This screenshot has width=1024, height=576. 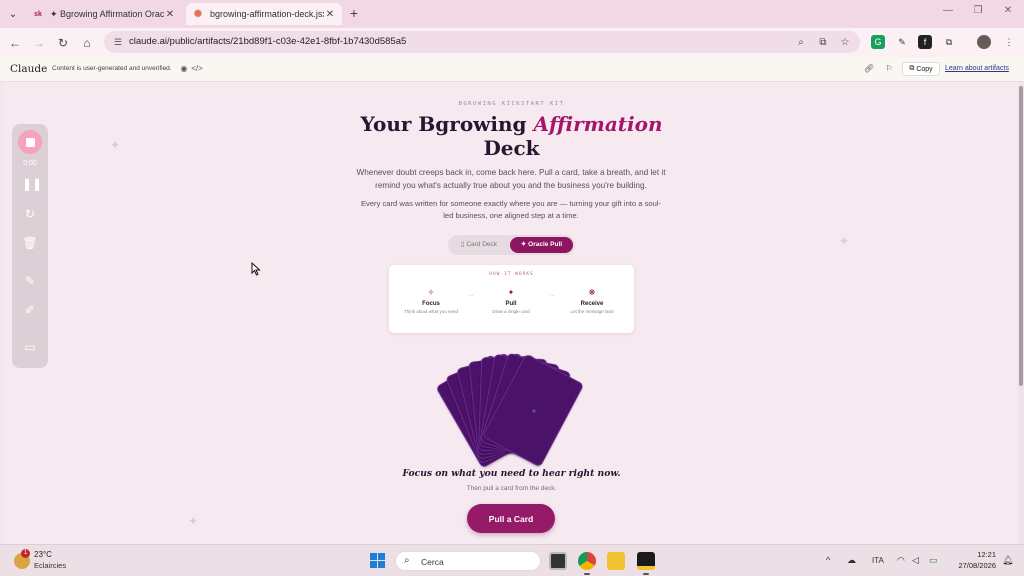 What do you see at coordinates (511, 311) in the screenshot?
I see `step-description: Draw a single card` at bounding box center [511, 311].